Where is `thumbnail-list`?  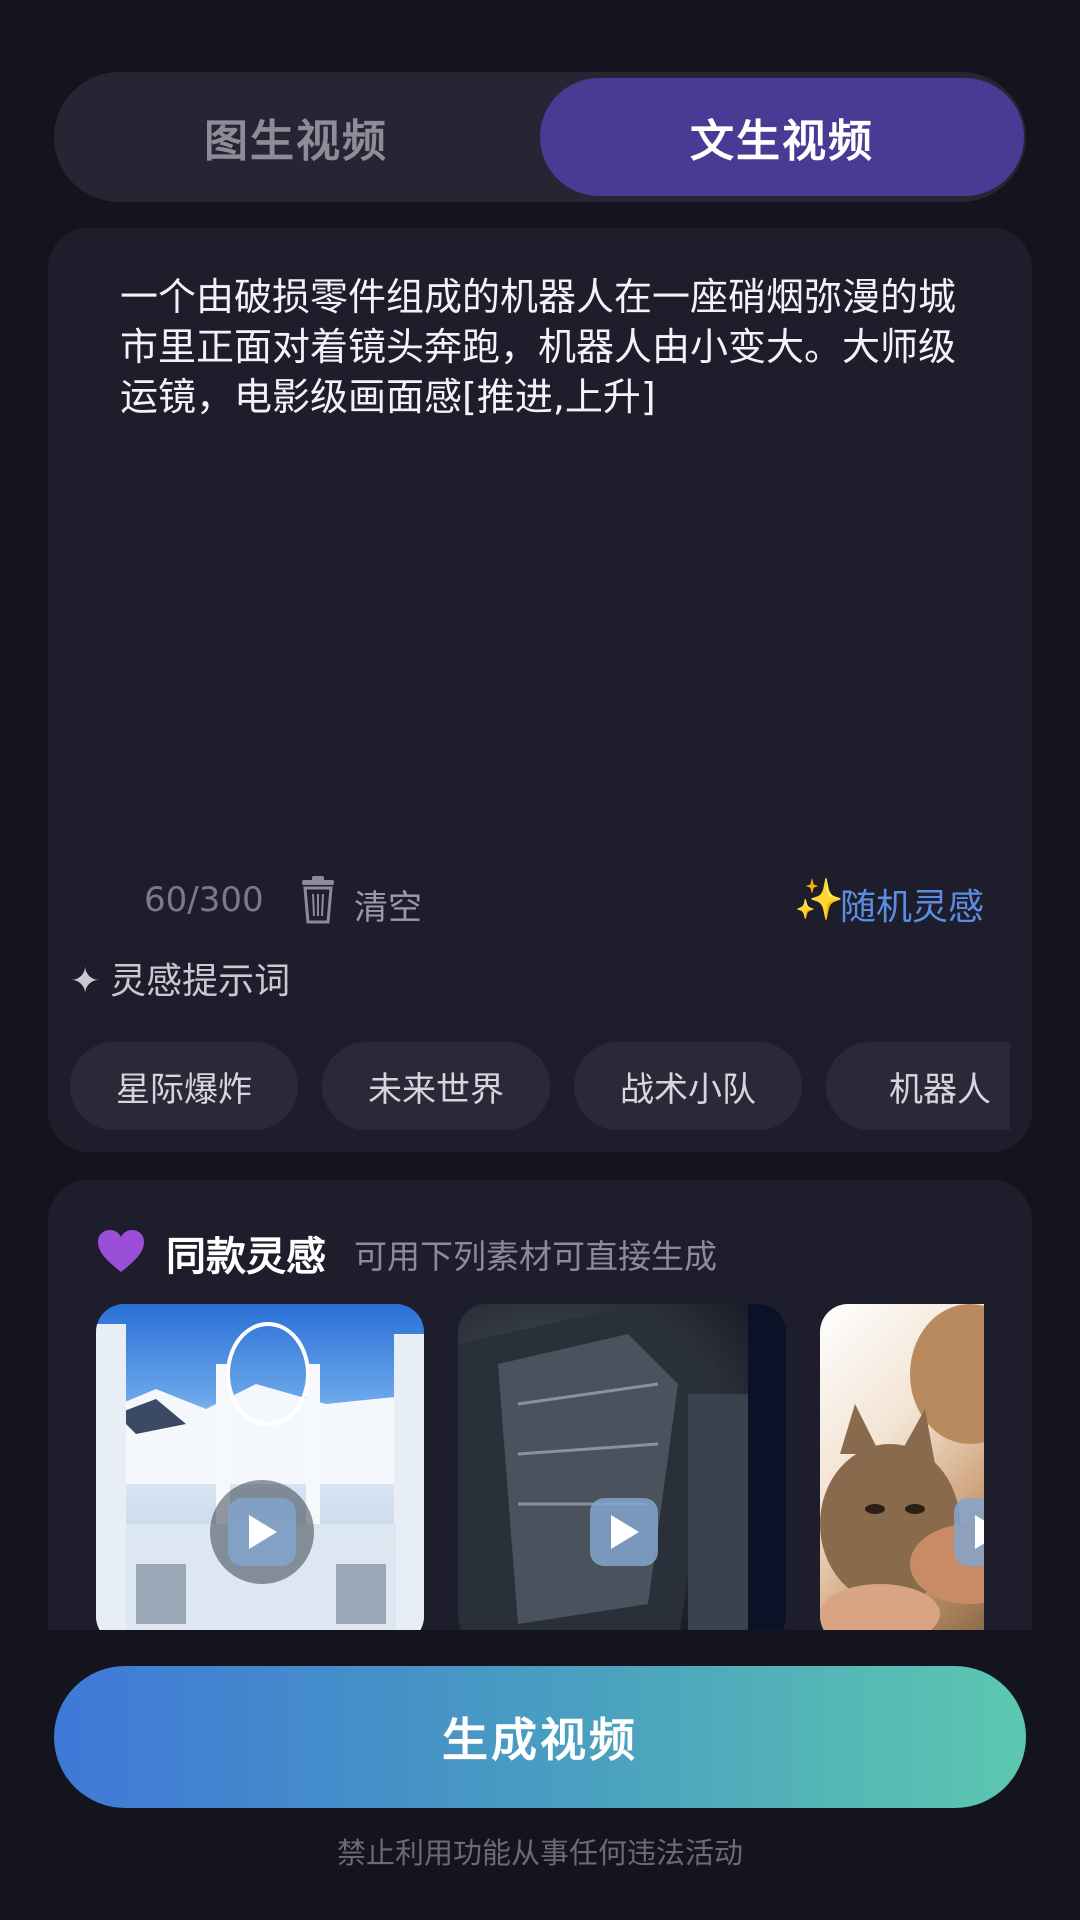
thumbnail-list is located at coordinates (540, 1467).